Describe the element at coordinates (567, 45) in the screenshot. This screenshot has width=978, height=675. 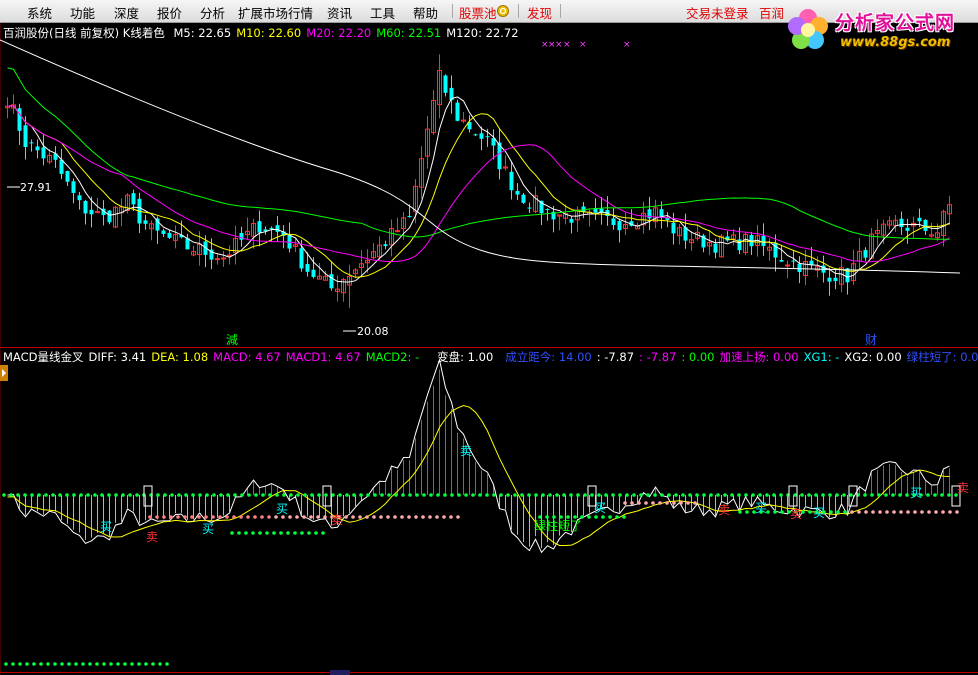
I see `x-mark: ×` at that location.